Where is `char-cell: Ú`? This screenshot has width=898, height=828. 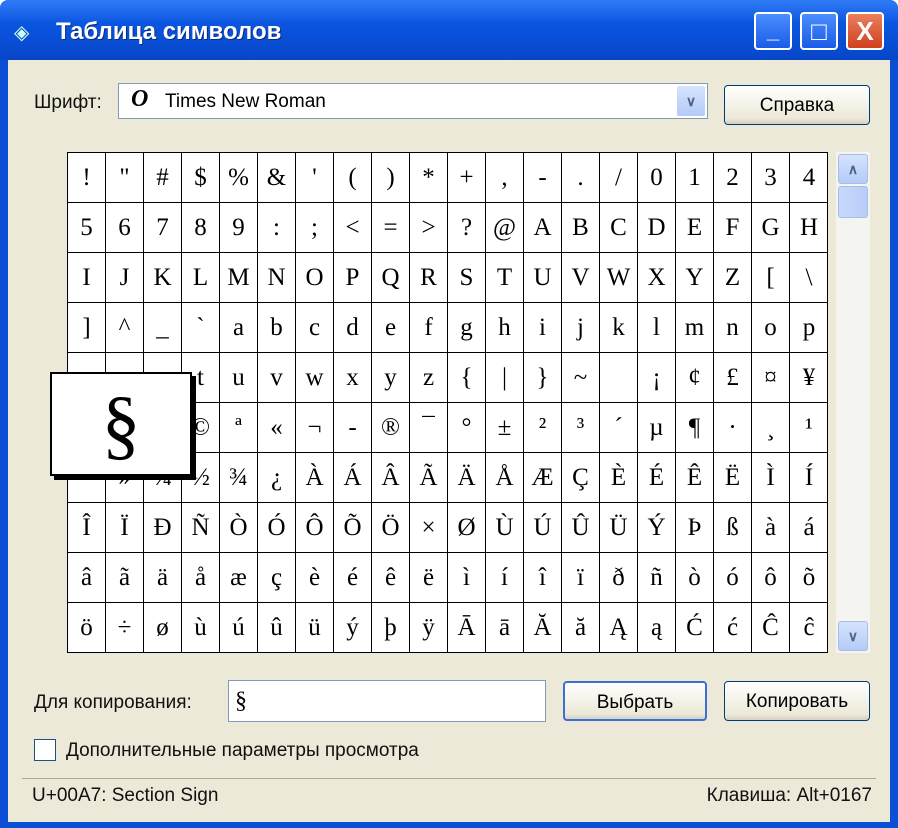
char-cell: Ú is located at coordinates (543, 528).